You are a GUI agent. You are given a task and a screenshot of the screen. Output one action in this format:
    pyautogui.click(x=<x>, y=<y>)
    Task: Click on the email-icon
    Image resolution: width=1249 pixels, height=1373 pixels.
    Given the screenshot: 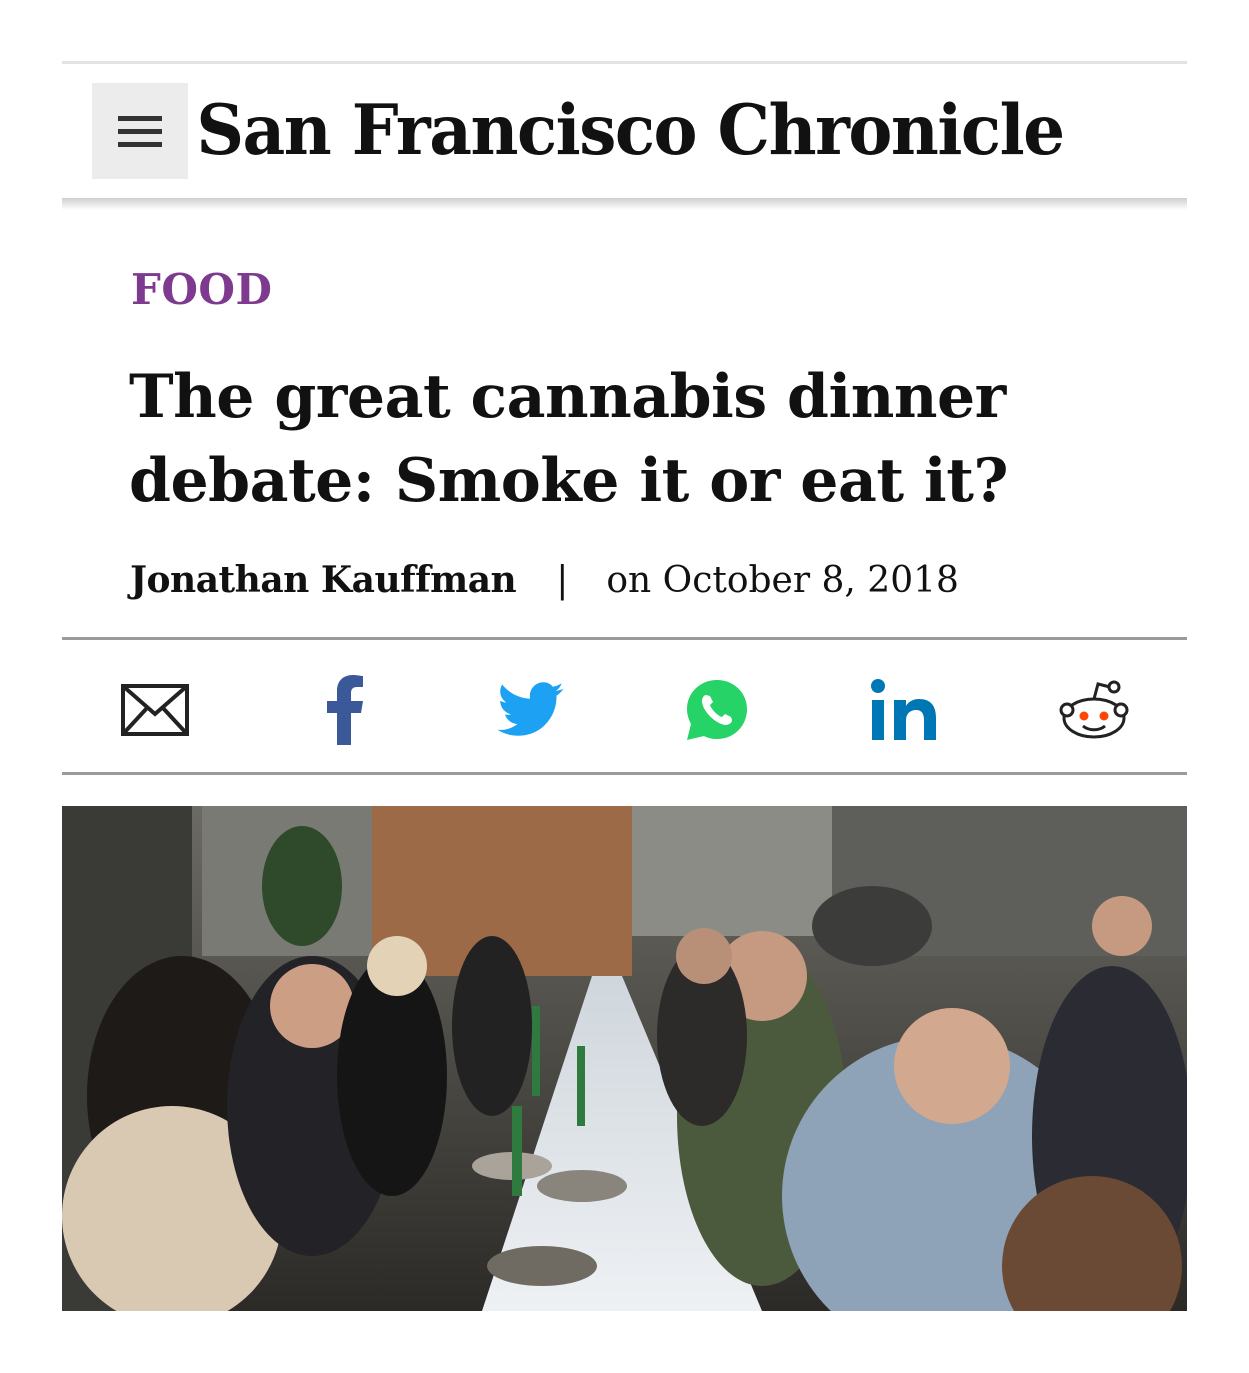 What is the action you would take?
    pyautogui.click(x=155, y=710)
    